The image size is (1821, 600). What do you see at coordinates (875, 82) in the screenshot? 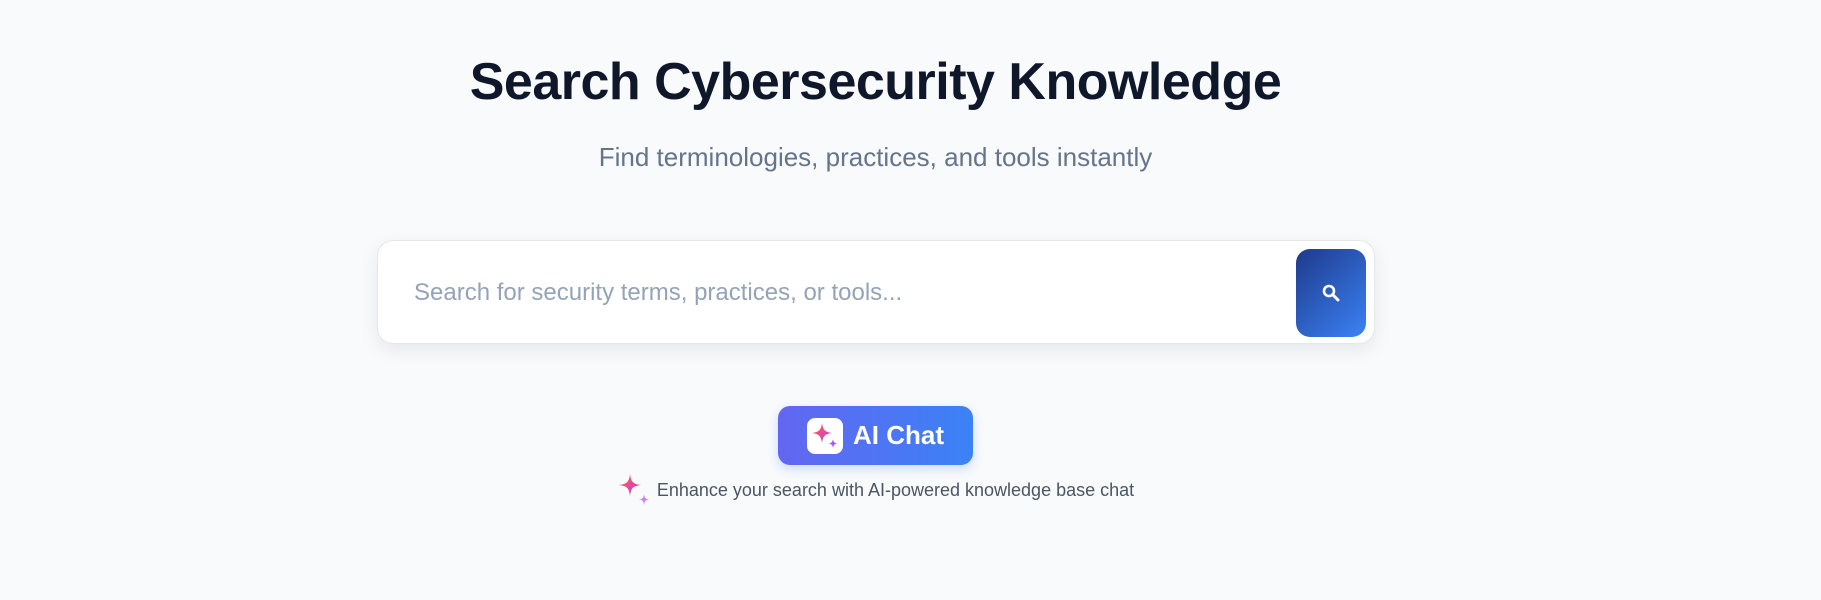
I see `page-title: Search Cybersecurity Knowledge` at bounding box center [875, 82].